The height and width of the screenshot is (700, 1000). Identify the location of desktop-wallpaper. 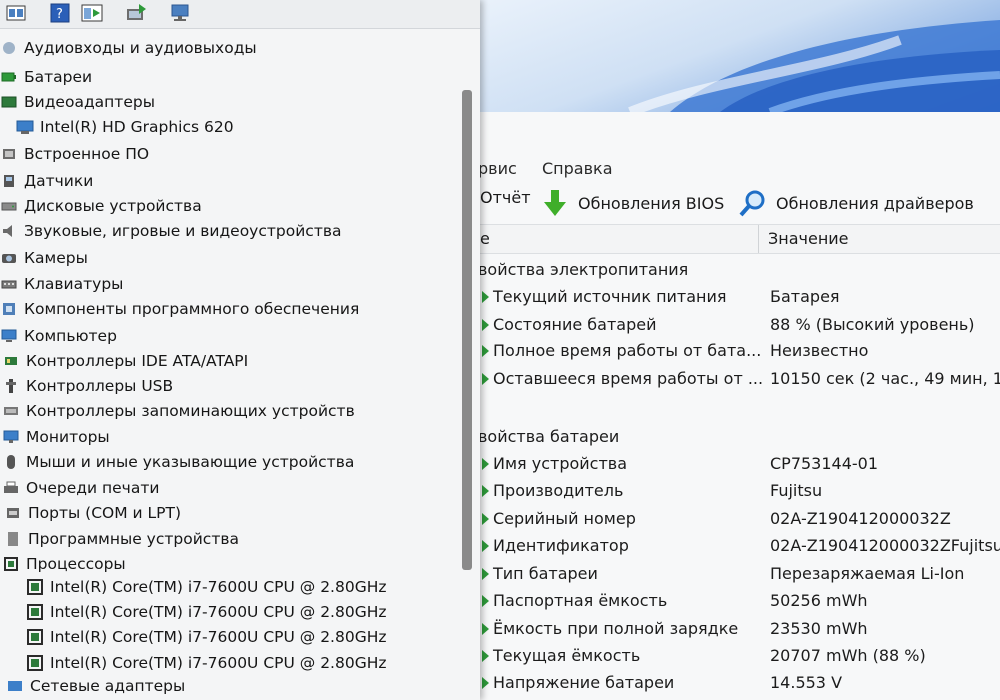
(735, 56).